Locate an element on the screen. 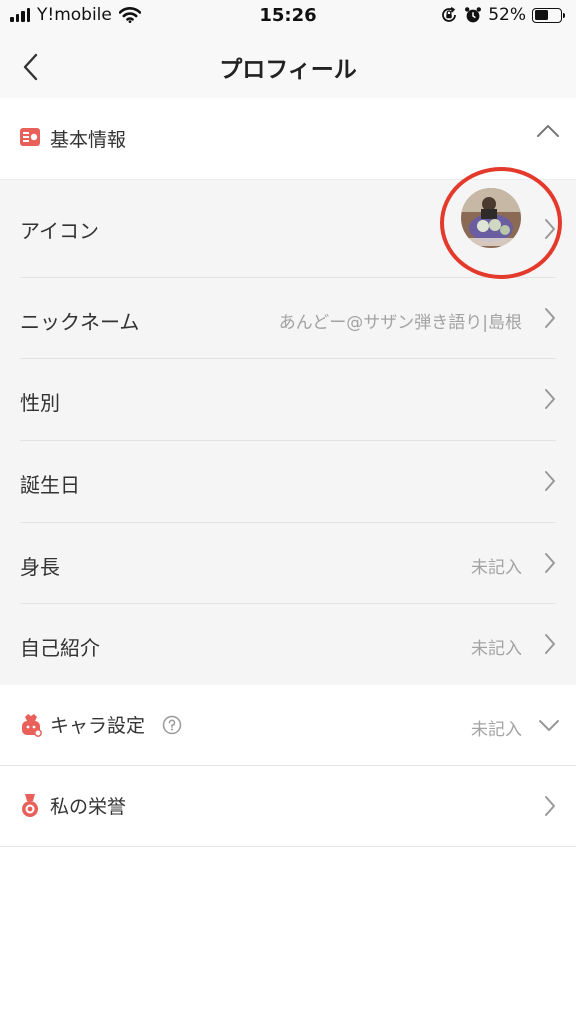 The width and height of the screenshot is (576, 1024). row-self-intro: 自己紹介 未記入 is located at coordinates (288, 644).